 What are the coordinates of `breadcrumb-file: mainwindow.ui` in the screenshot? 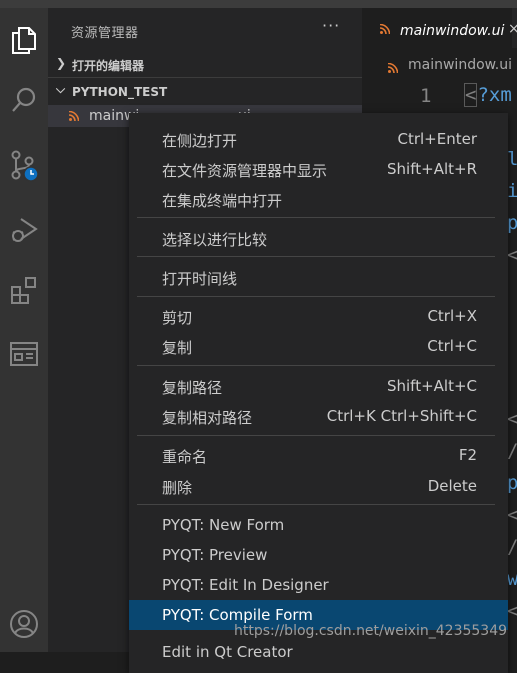 It's located at (460, 65).